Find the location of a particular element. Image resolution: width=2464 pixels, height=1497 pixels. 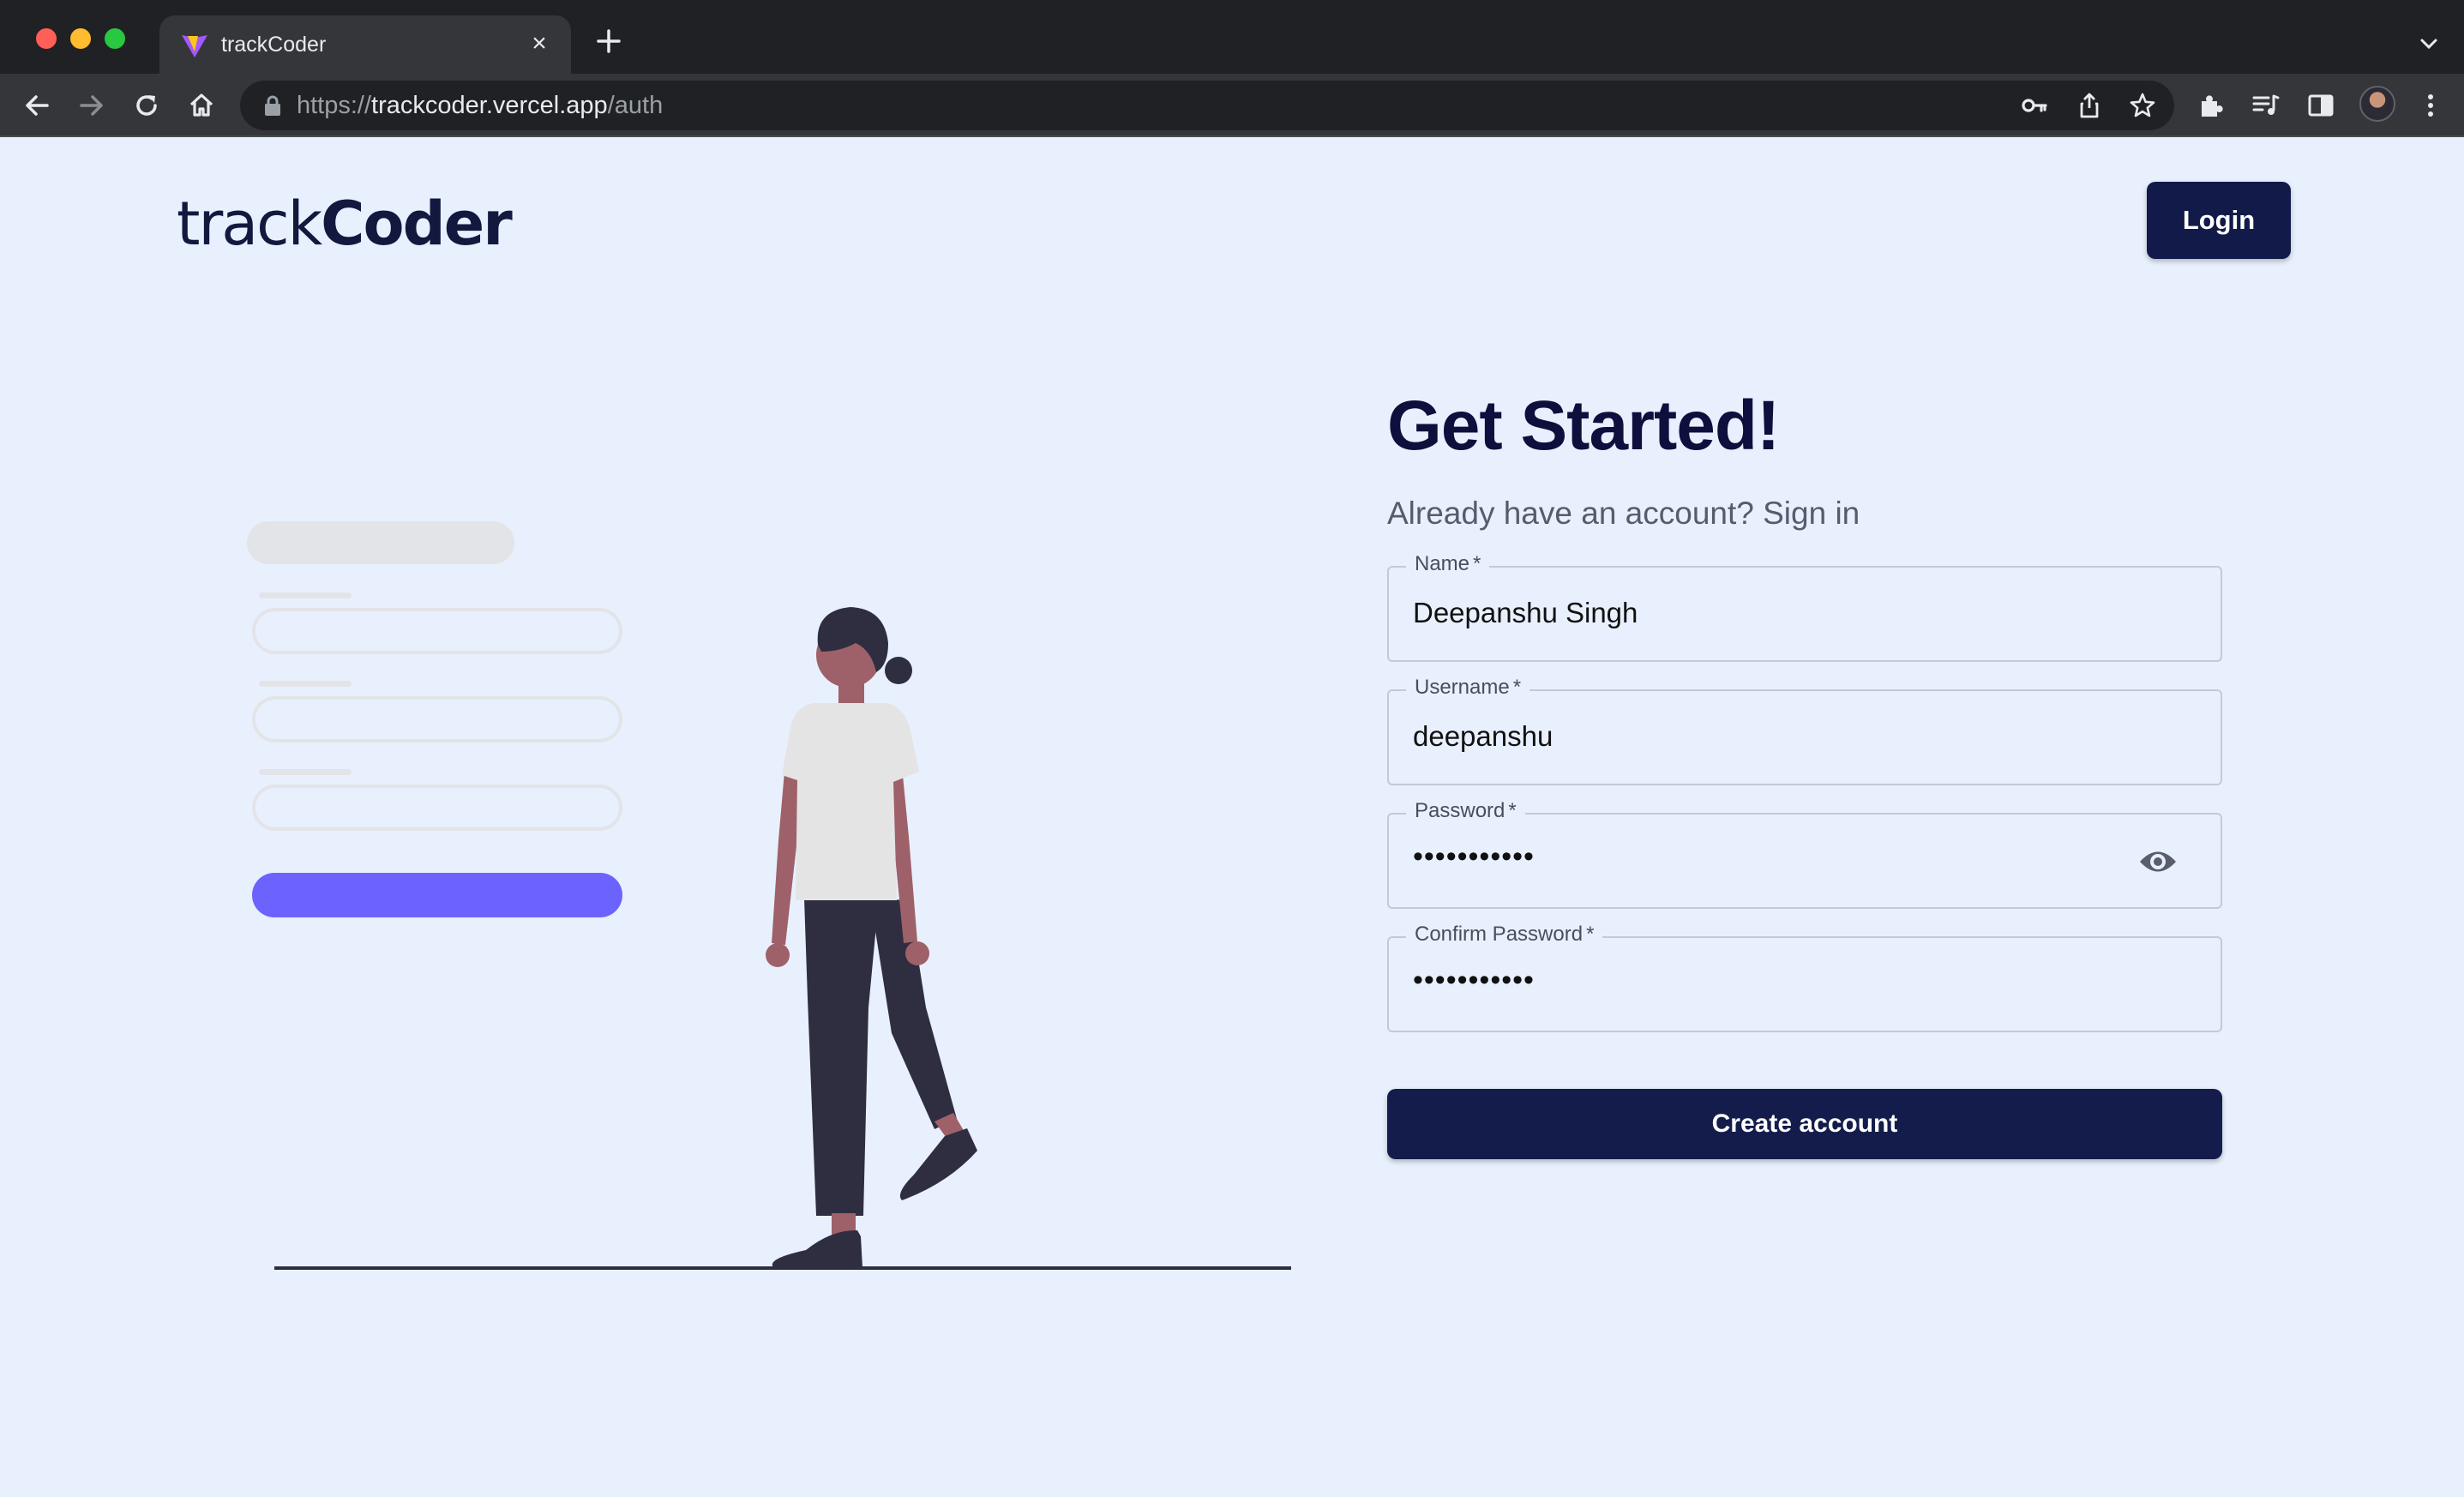

username-field-value: deepanshu is located at coordinates (1483, 736).